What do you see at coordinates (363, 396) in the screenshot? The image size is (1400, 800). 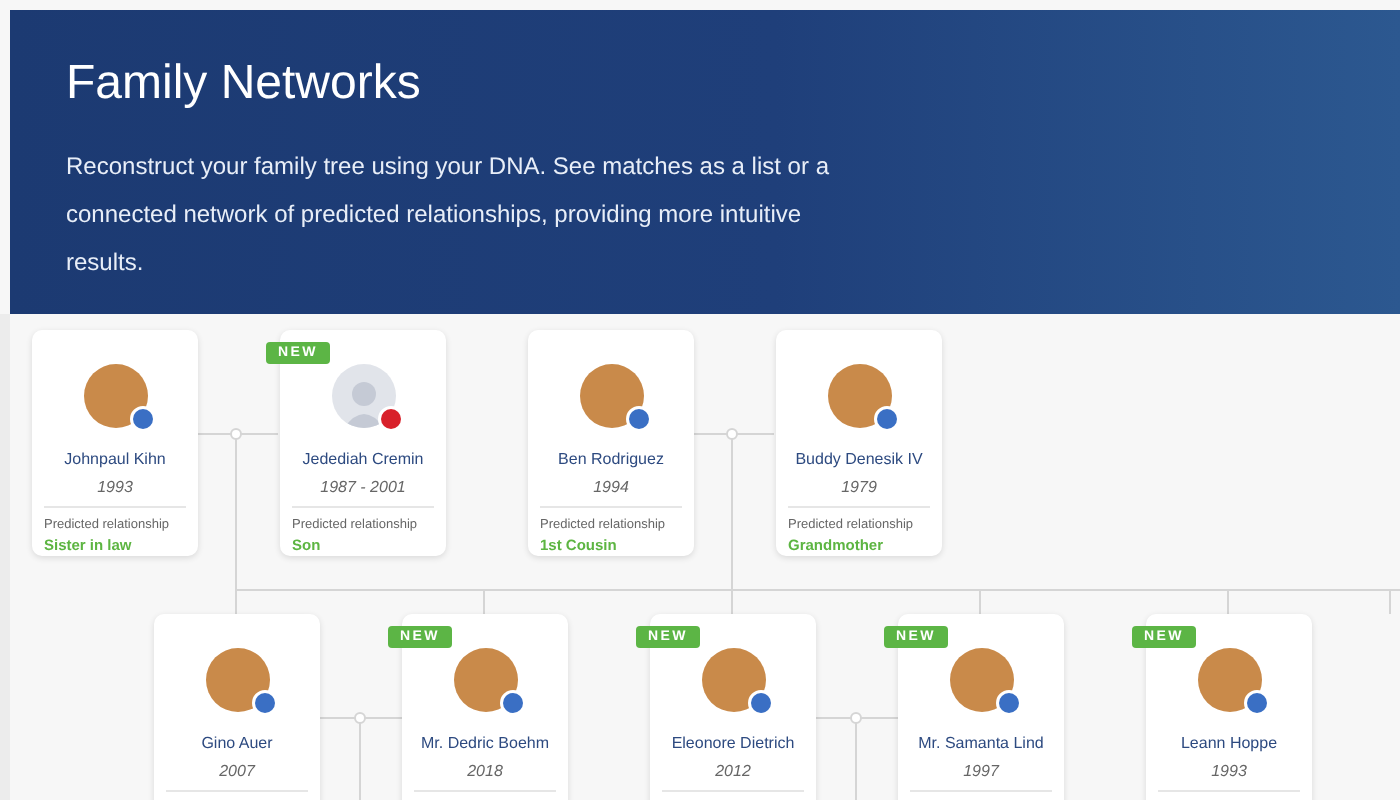 I see `avatar-silhouette-icon` at bounding box center [363, 396].